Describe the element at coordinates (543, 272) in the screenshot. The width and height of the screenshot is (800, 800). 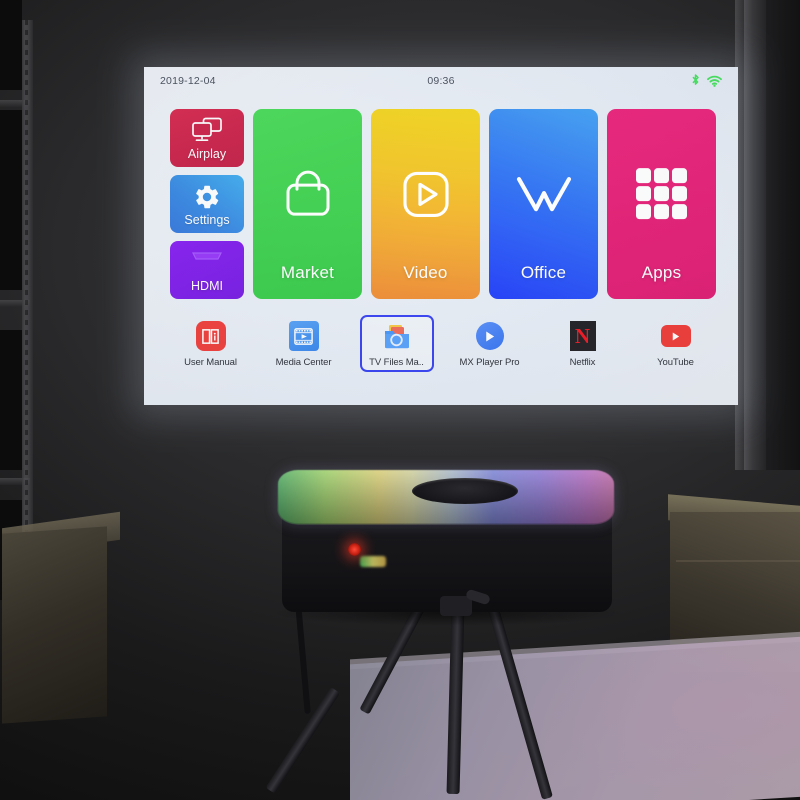
I see `tile-label: Office` at that location.